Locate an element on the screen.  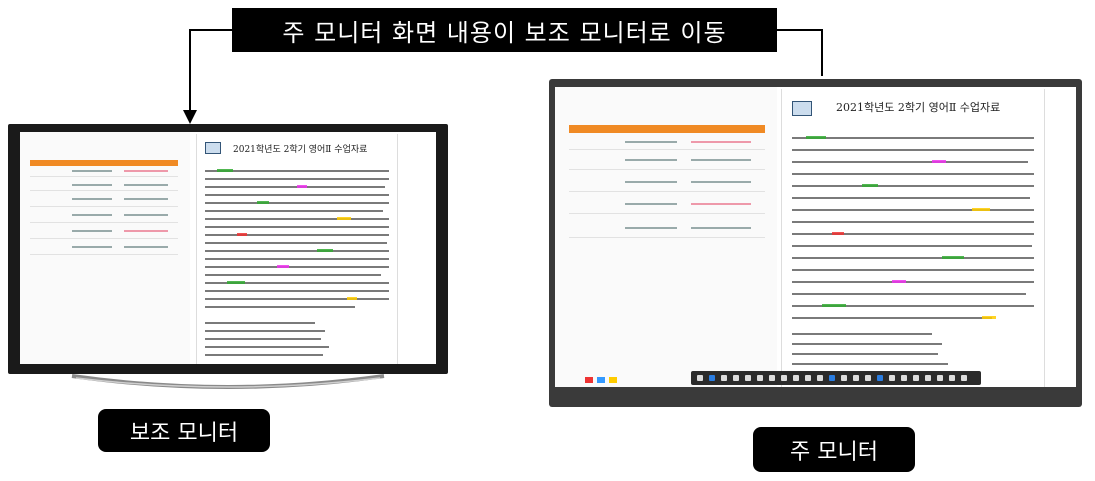
top-caption: 주 모니터 화면 내용이 보조 모니터로 이동 is located at coordinates (504, 30).